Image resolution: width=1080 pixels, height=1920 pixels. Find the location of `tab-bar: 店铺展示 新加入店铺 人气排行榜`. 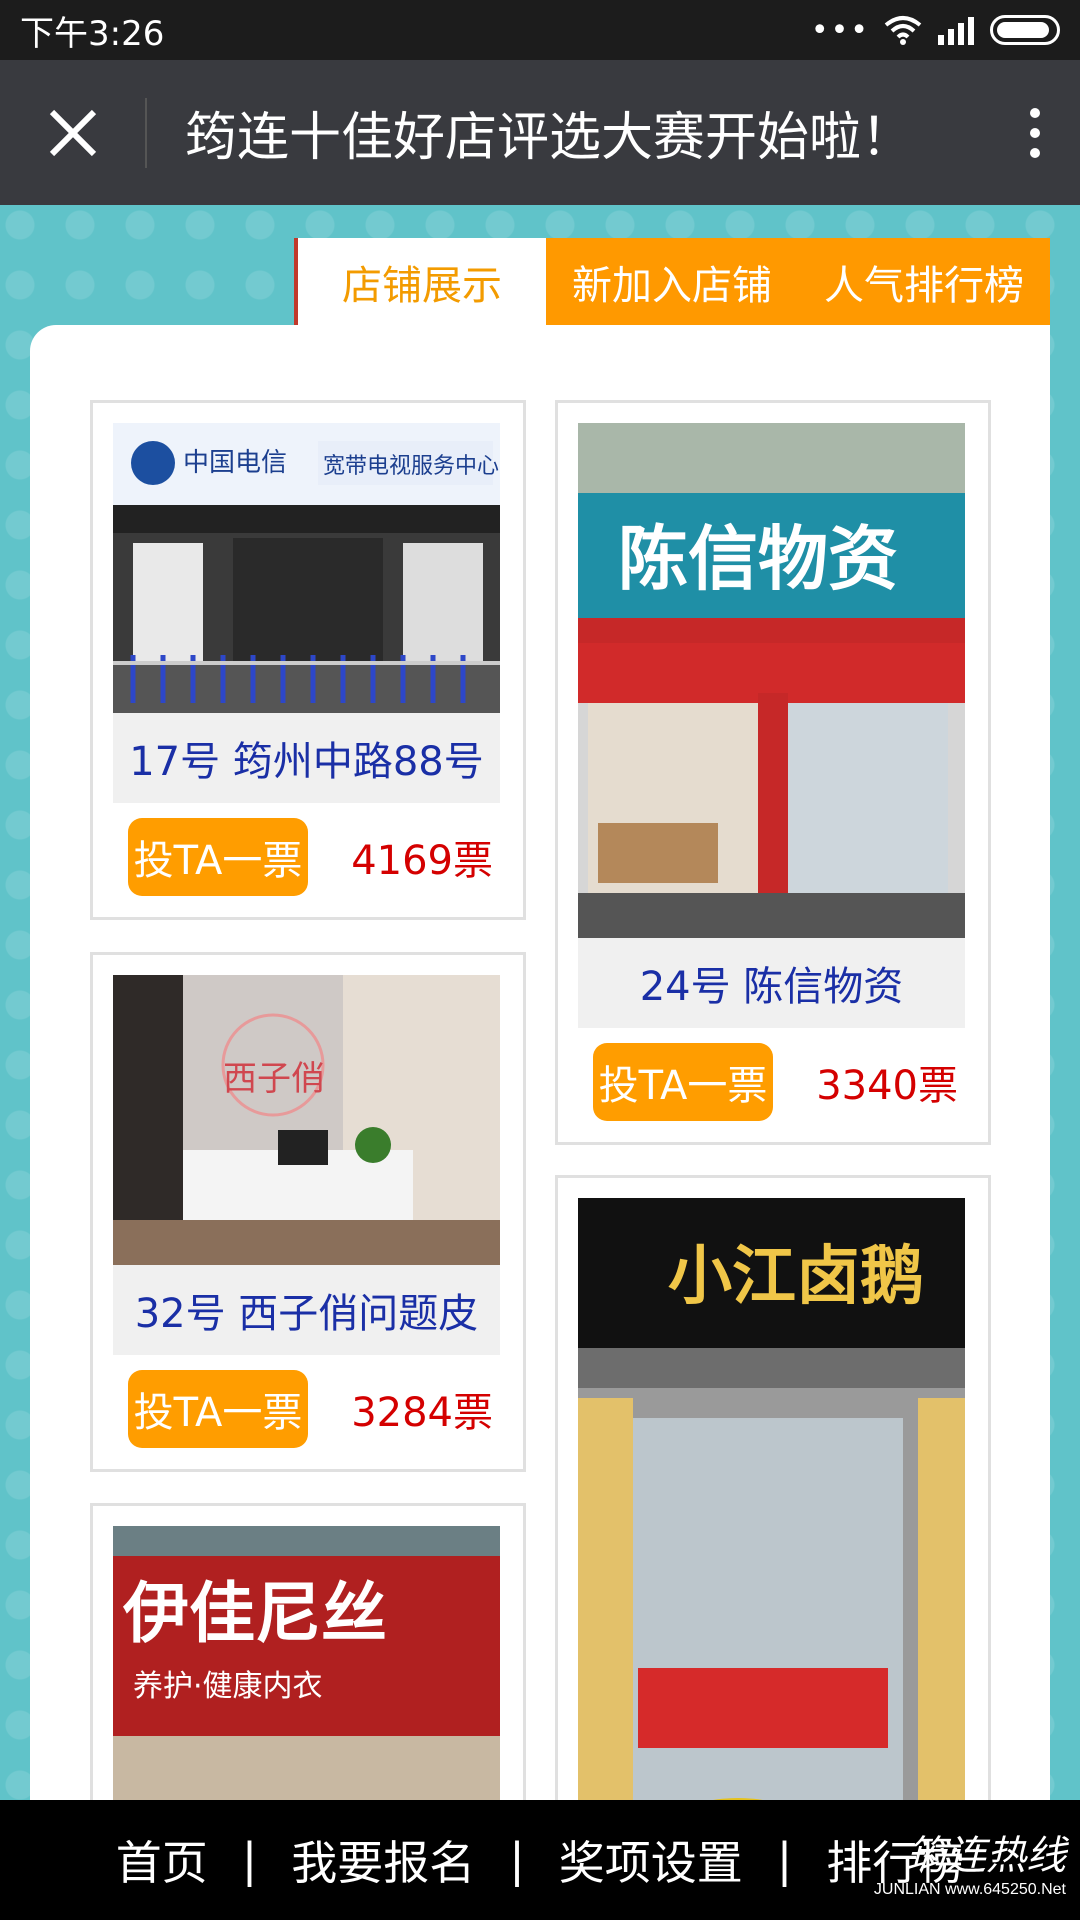

tab-bar: 店铺展示 新加入店铺 人气排行榜 is located at coordinates (672, 281).